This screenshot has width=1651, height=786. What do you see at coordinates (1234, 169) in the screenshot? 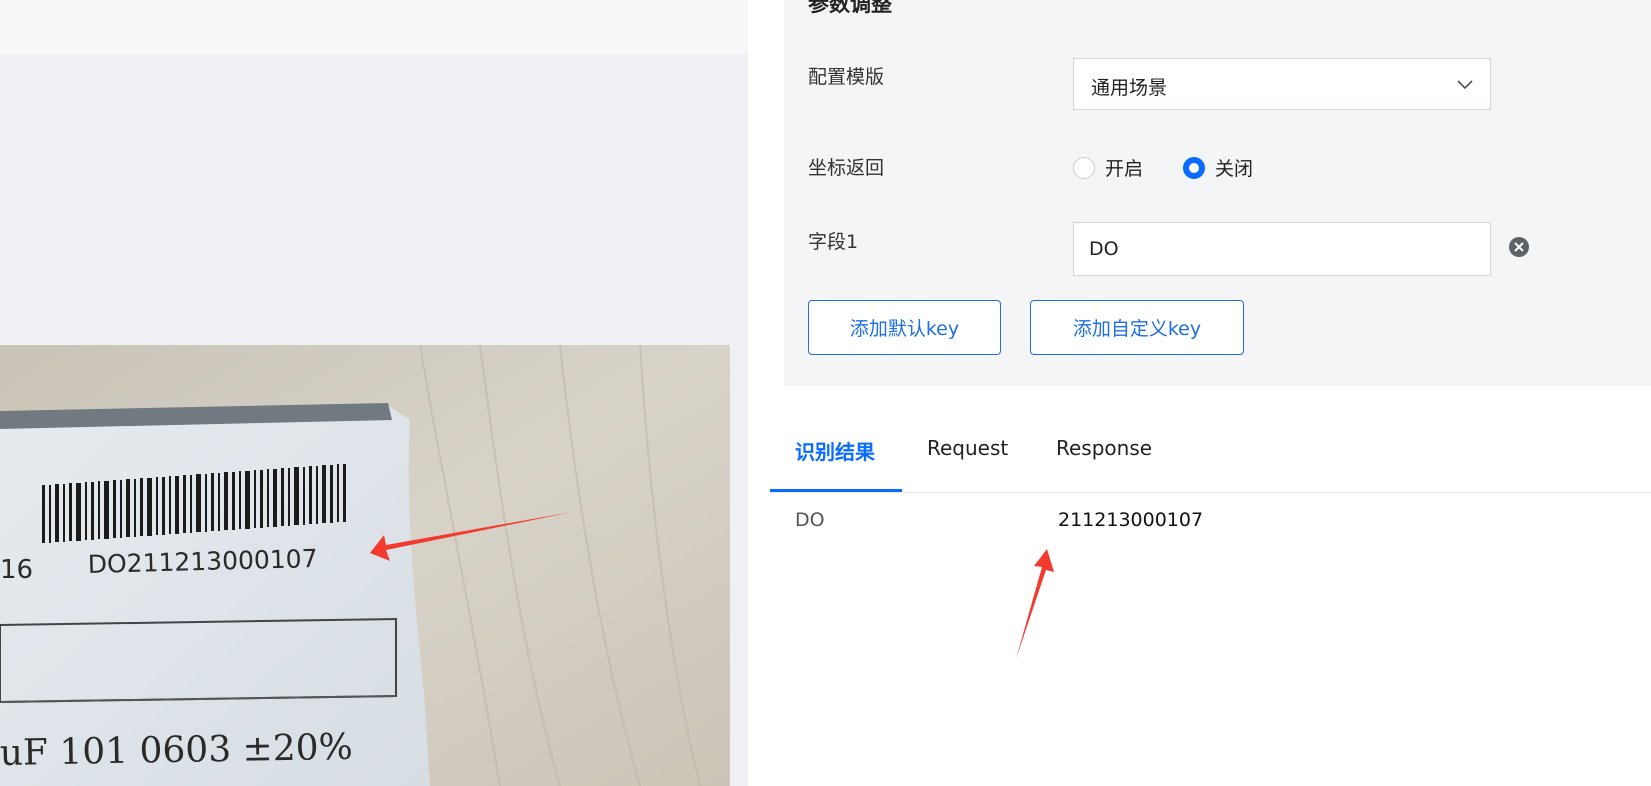
I see `radio-off-label: 关闭` at bounding box center [1234, 169].